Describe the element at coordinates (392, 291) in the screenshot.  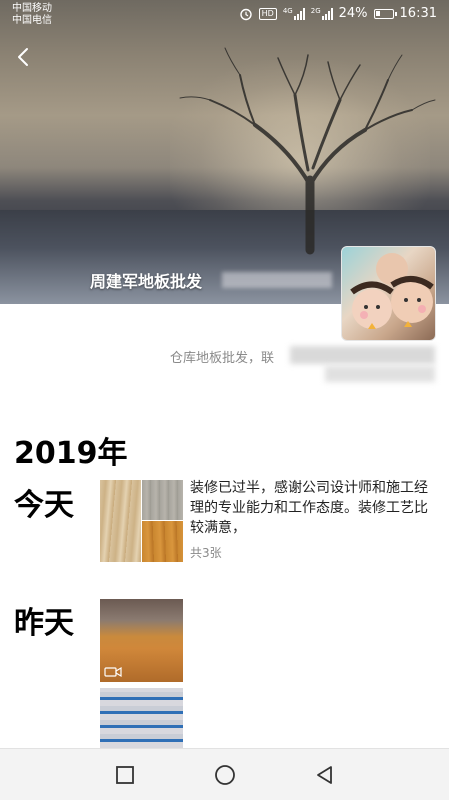
I see `avatar-image` at that location.